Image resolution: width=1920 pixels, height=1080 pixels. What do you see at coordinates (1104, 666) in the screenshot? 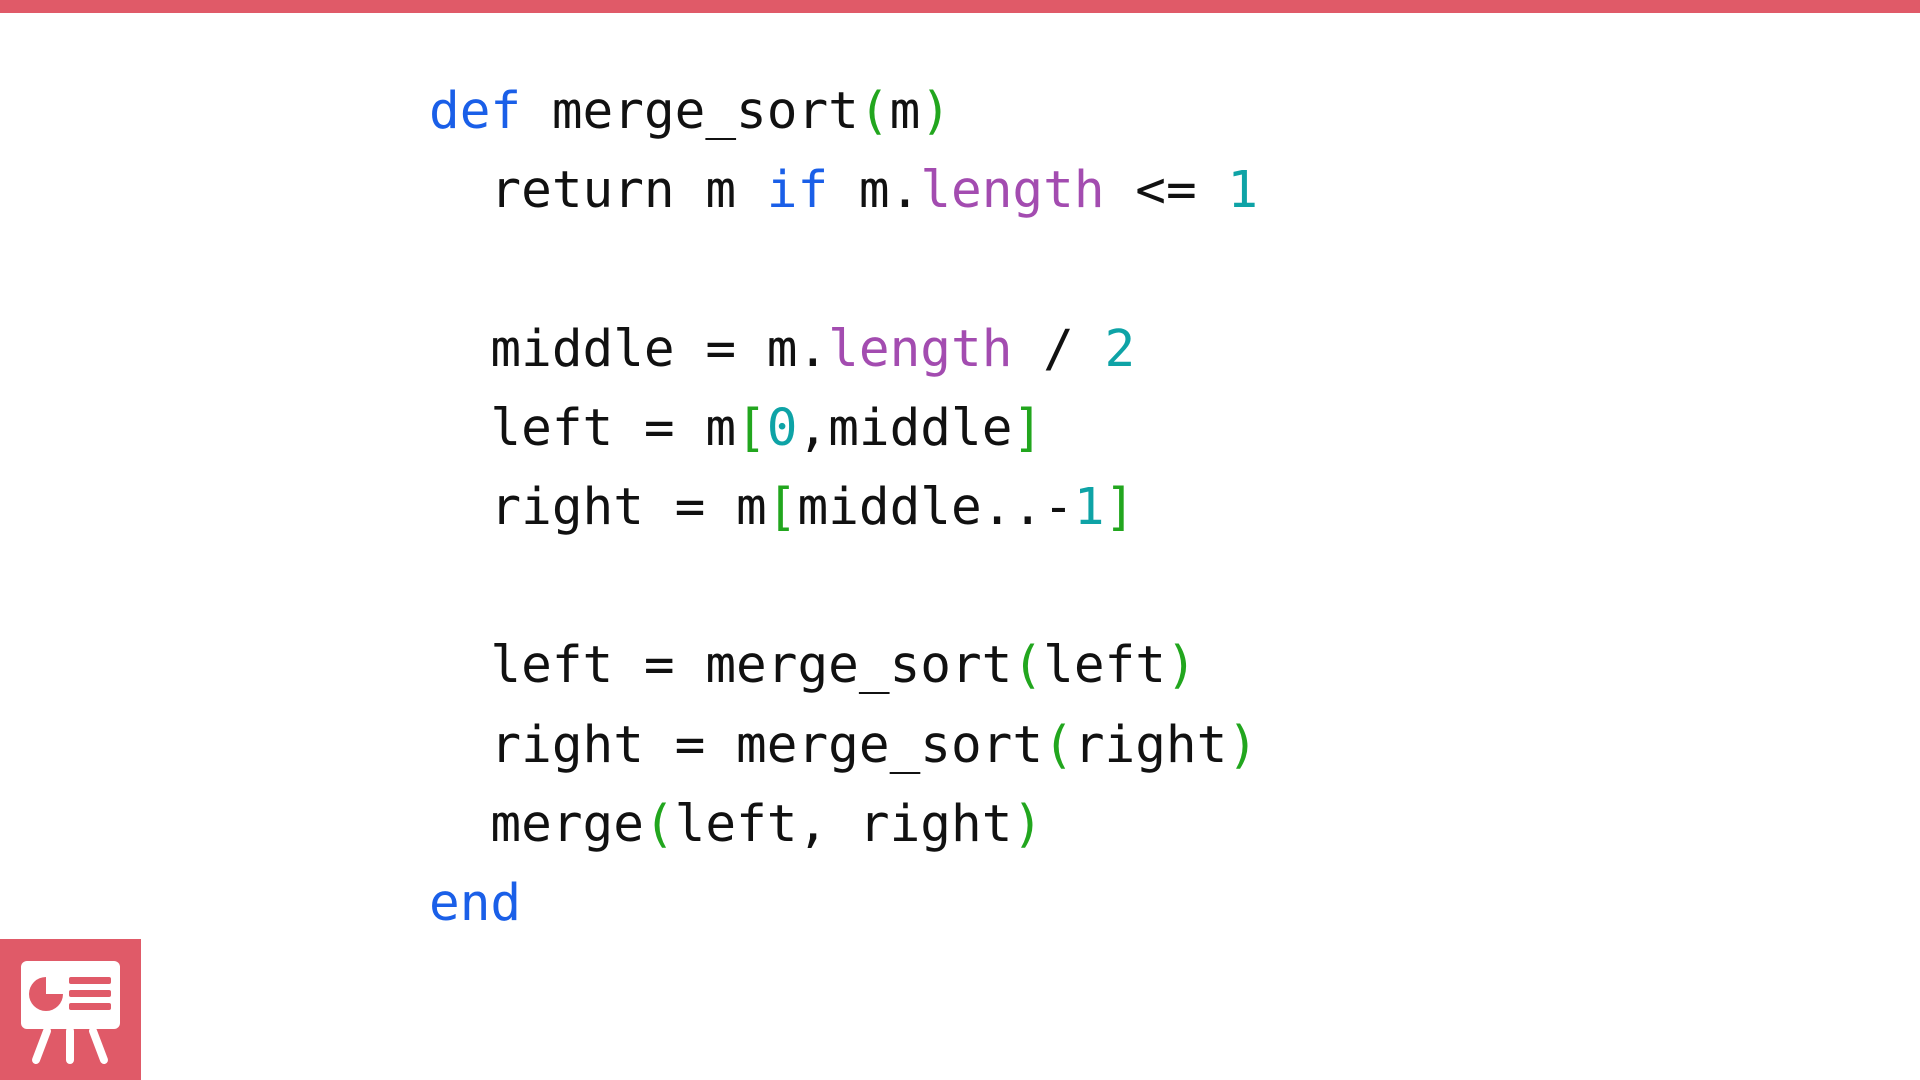
I see `code-token-plain: left` at bounding box center [1104, 666].